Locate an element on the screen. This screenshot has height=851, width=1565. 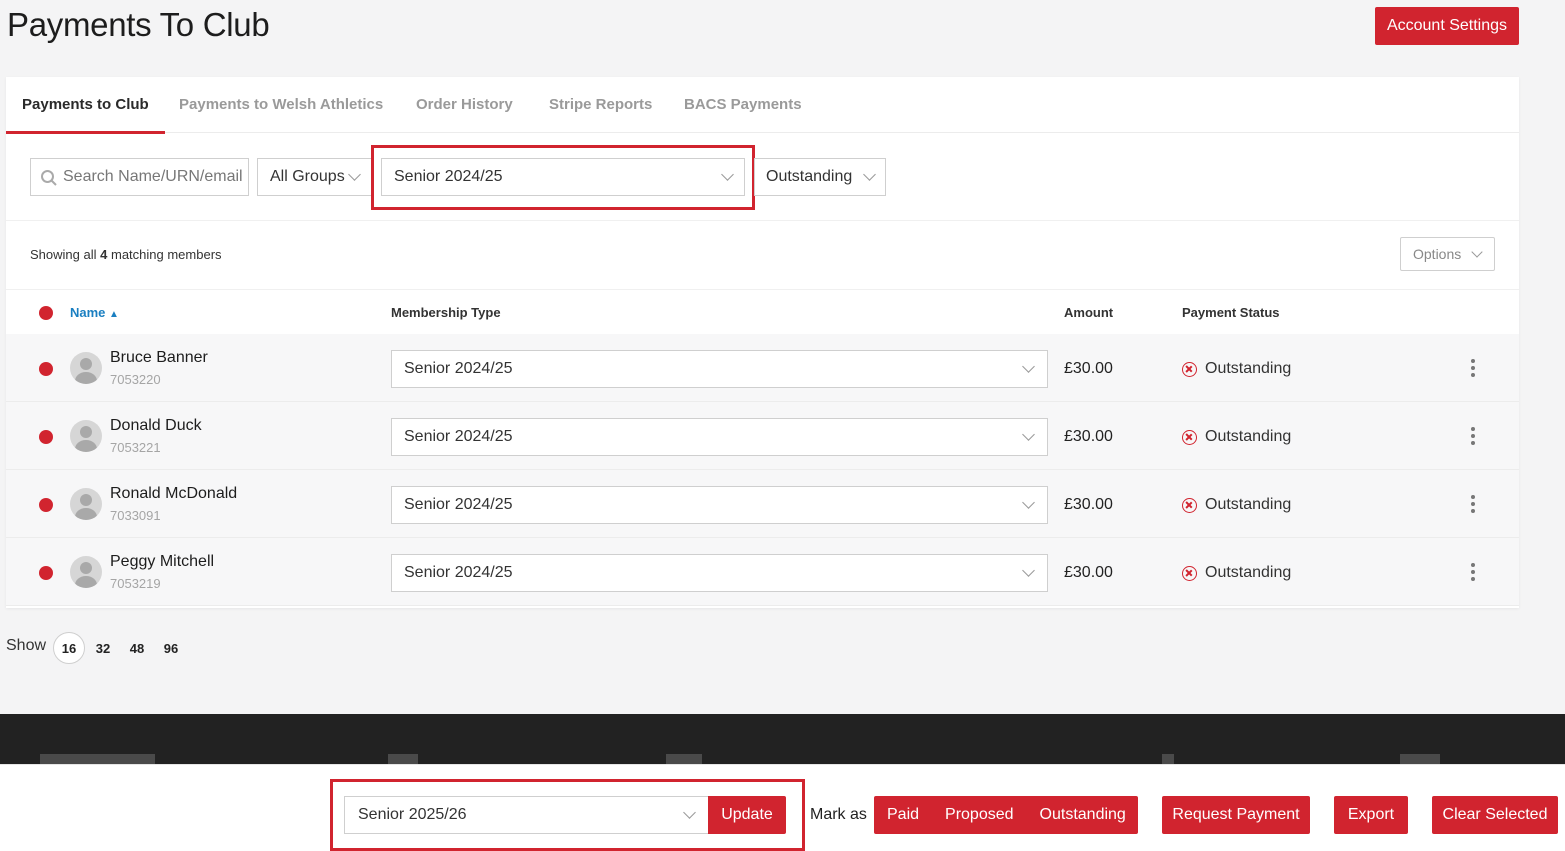
tab-payments-to-club: Payments to Club is located at coordinates (85, 105).